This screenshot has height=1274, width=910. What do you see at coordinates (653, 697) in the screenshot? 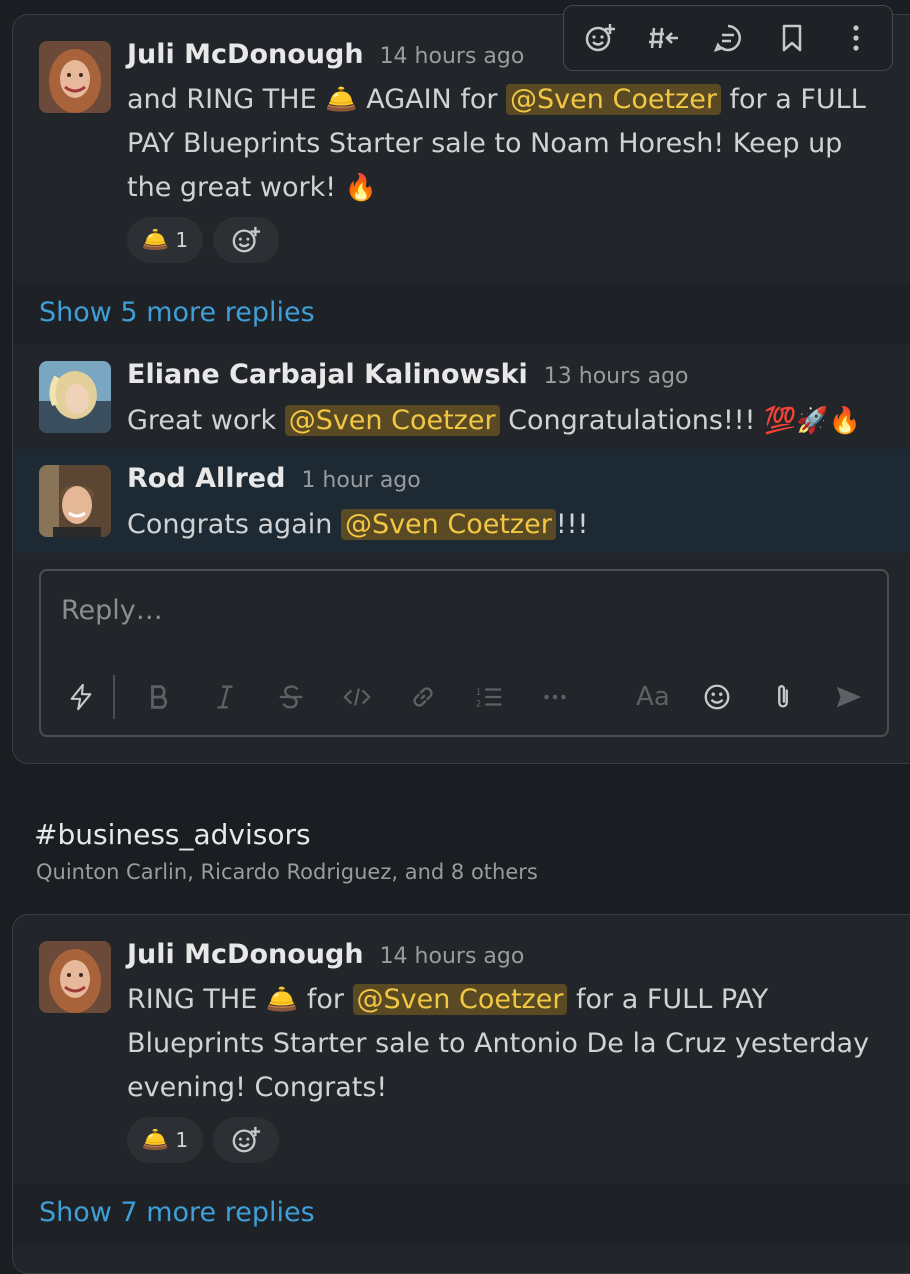
I see `text-format-icon: Aa` at bounding box center [653, 697].